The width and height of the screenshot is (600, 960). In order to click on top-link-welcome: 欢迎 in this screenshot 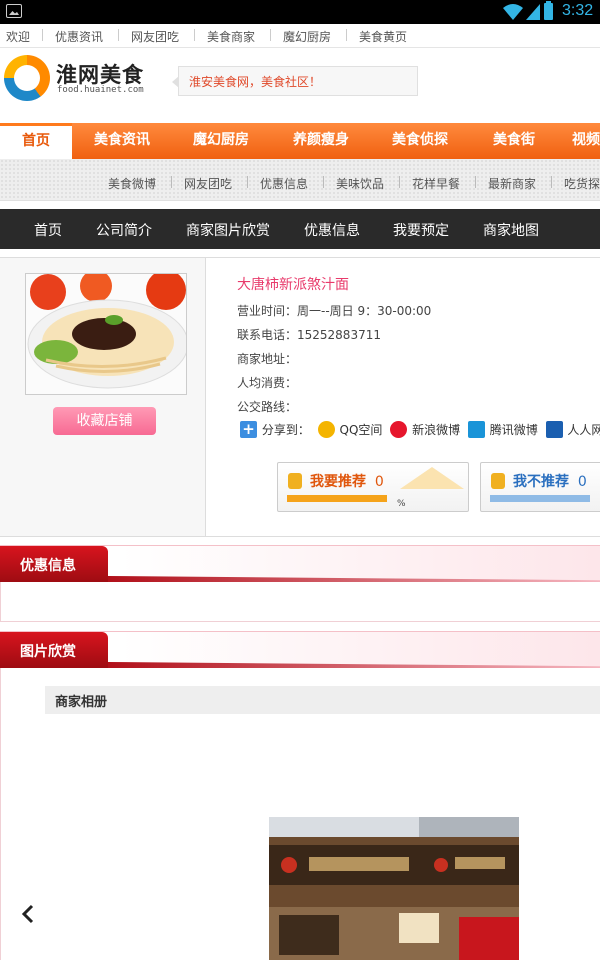, I will do `click(18, 36)`.